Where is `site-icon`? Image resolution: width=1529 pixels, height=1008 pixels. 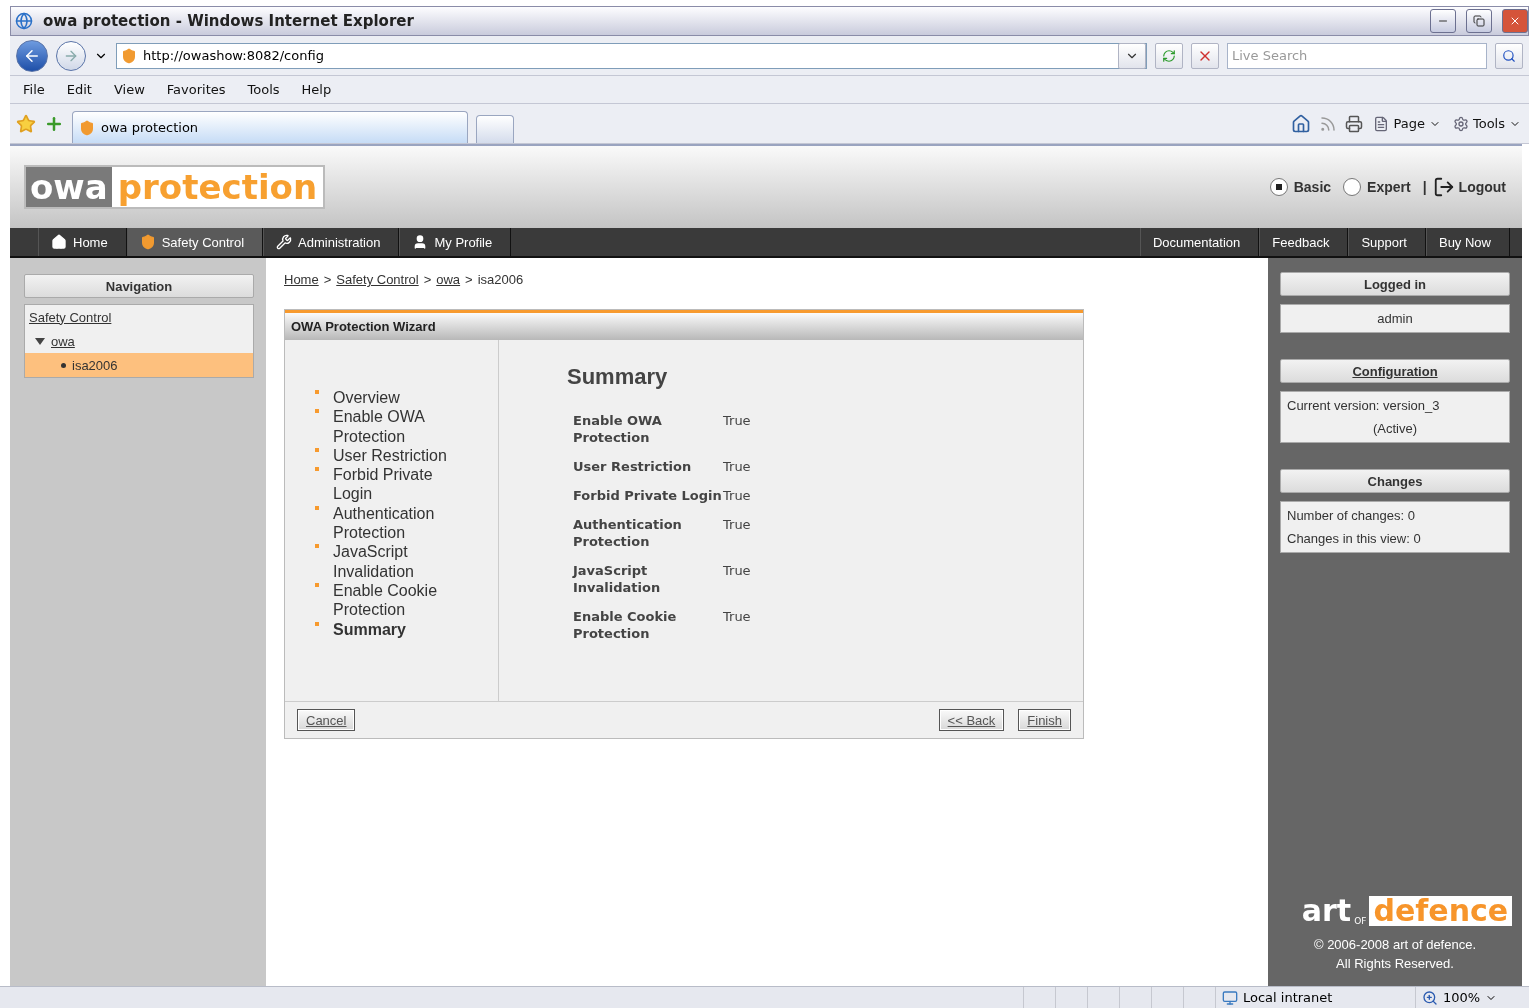 site-icon is located at coordinates (129, 55).